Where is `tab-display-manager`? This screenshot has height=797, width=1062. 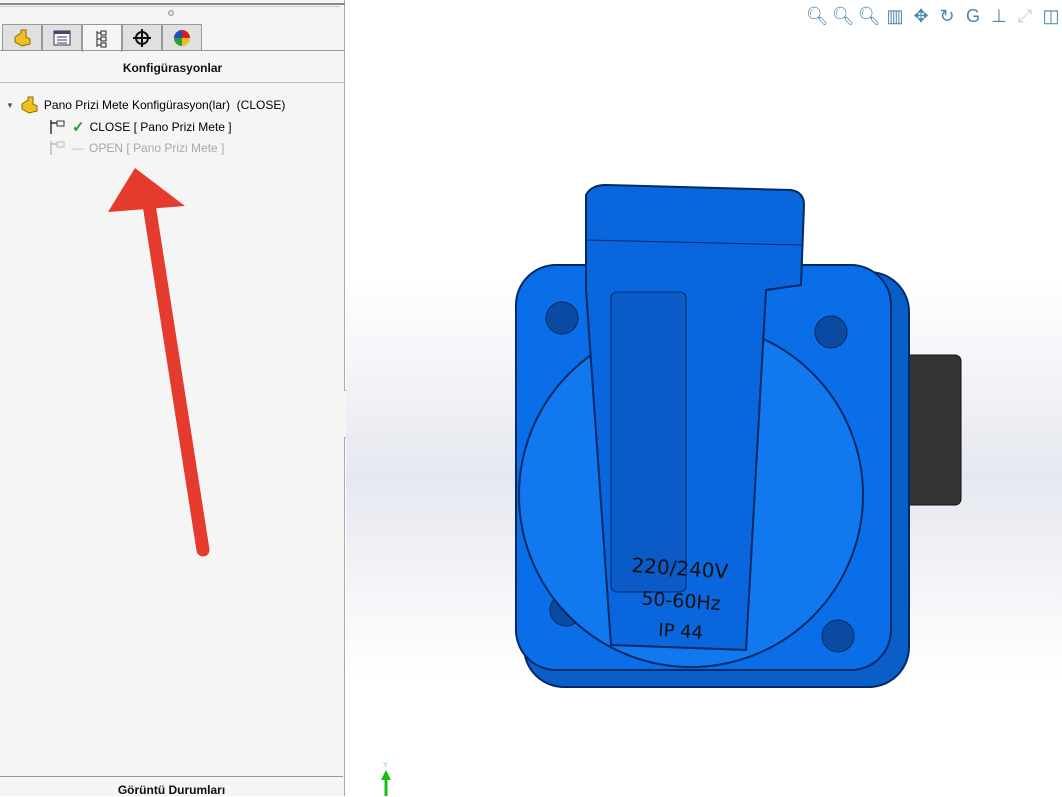
tab-display-manager is located at coordinates (182, 37).